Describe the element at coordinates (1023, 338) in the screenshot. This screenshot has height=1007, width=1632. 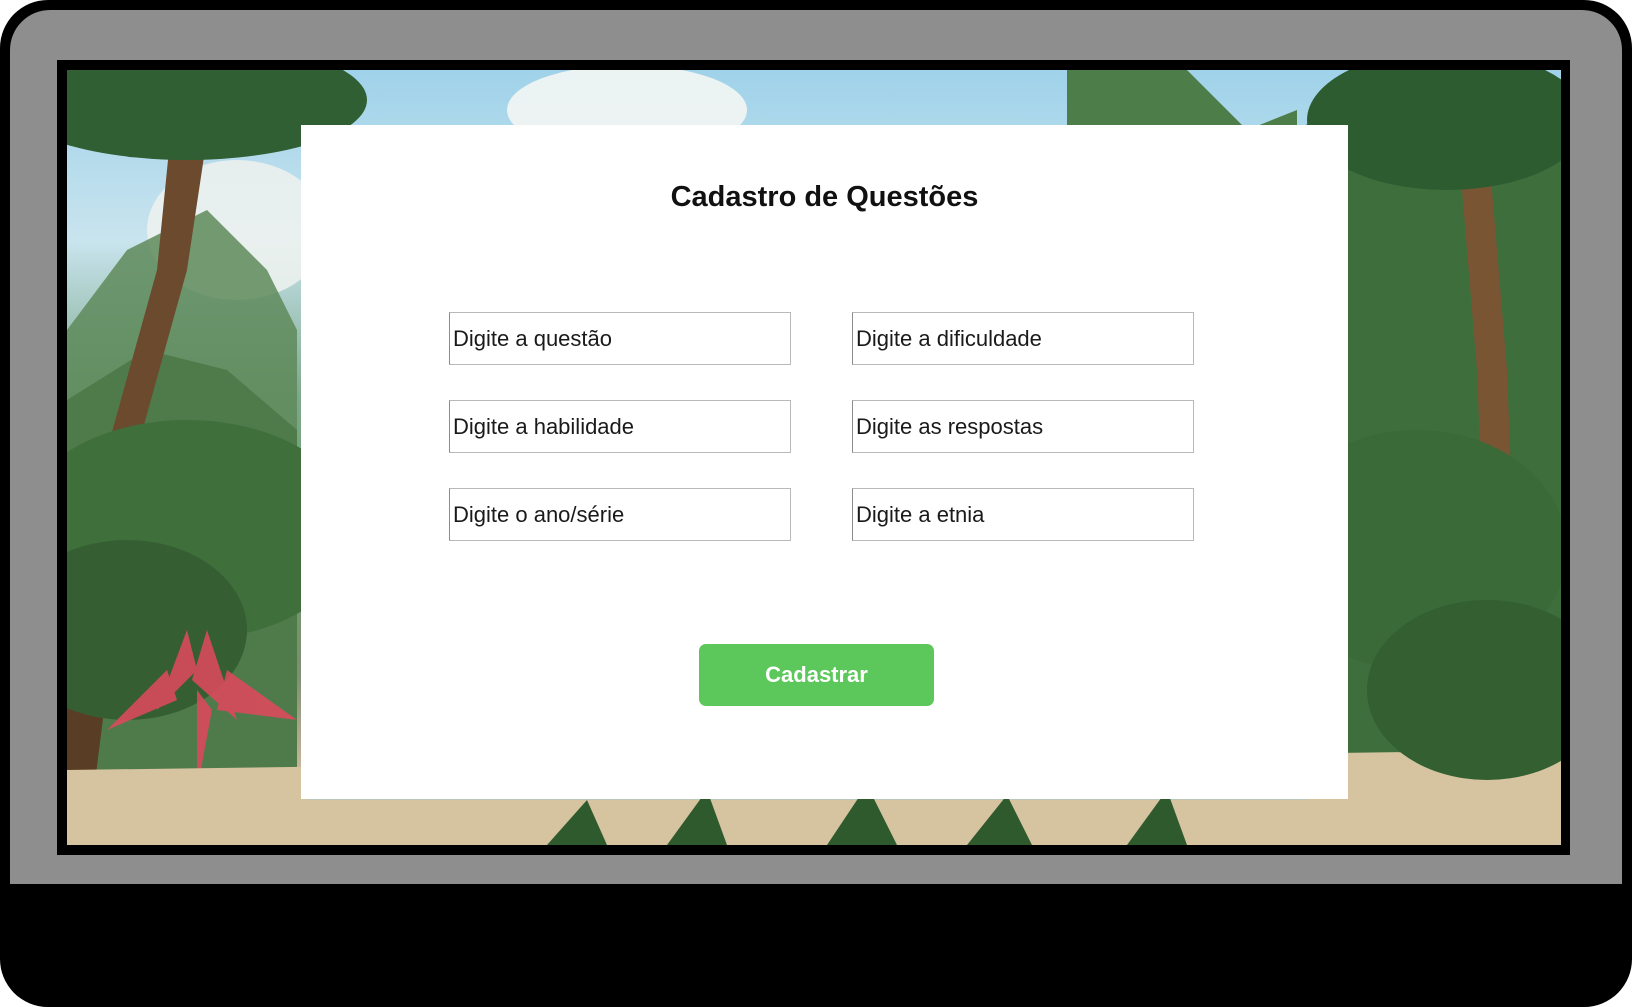
I see `difficulty-input` at that location.